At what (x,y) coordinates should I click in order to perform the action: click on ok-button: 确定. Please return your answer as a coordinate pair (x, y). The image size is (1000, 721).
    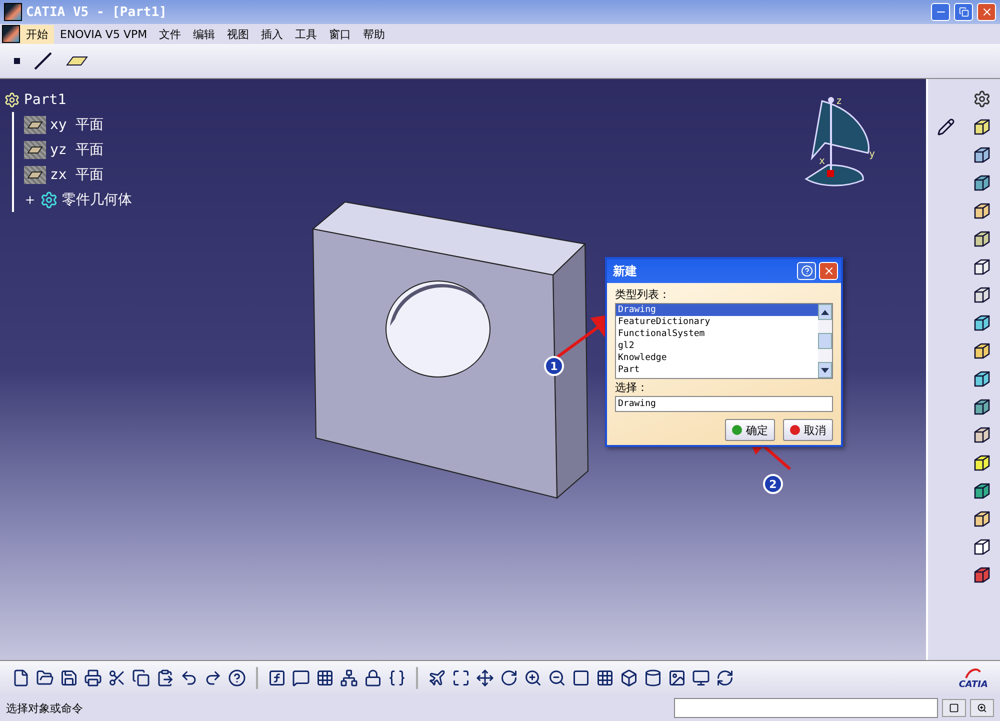
    Looking at the image, I should click on (750, 430).